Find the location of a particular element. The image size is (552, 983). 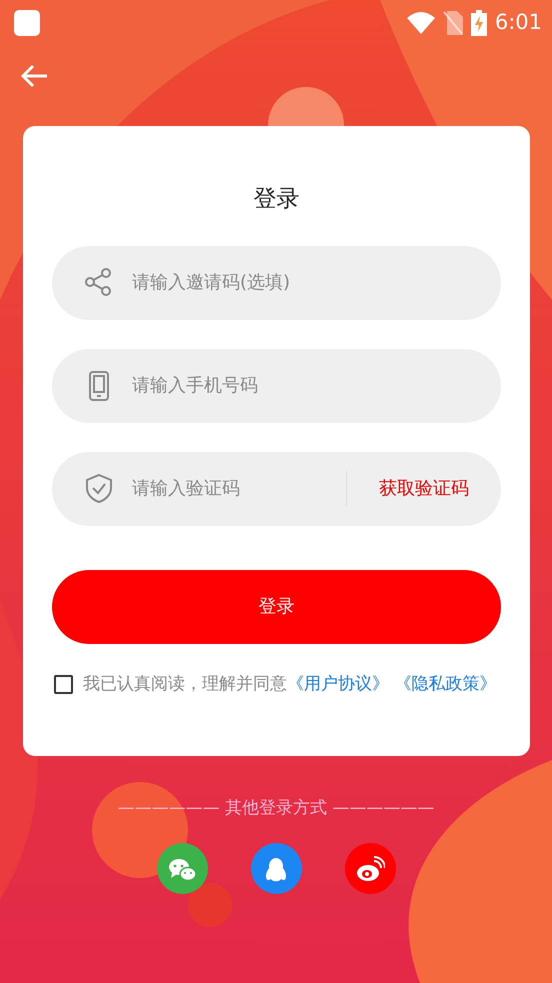

eye-waves-icon is located at coordinates (370, 868).